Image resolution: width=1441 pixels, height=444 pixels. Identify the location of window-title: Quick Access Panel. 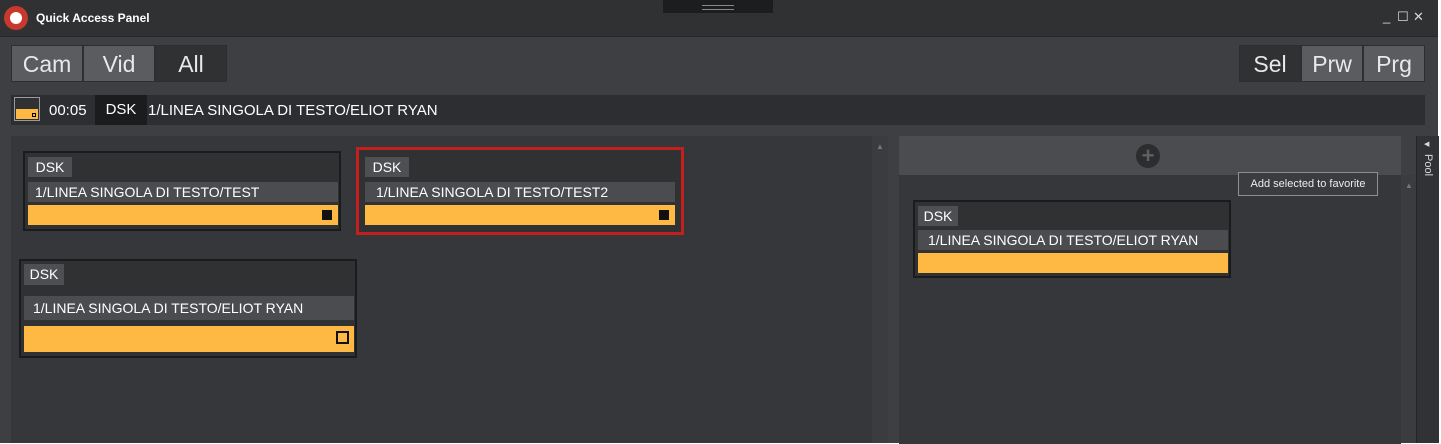
(93, 18).